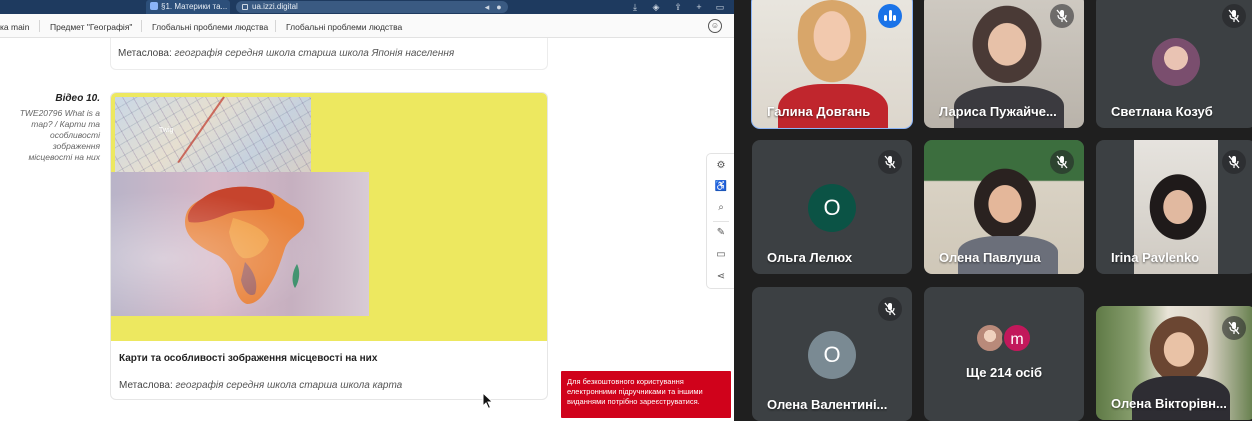 Image resolution: width=1252 pixels, height=421 pixels. Describe the element at coordinates (1155, 257) in the screenshot. I see `participant-name: Irina Pavlenko` at that location.